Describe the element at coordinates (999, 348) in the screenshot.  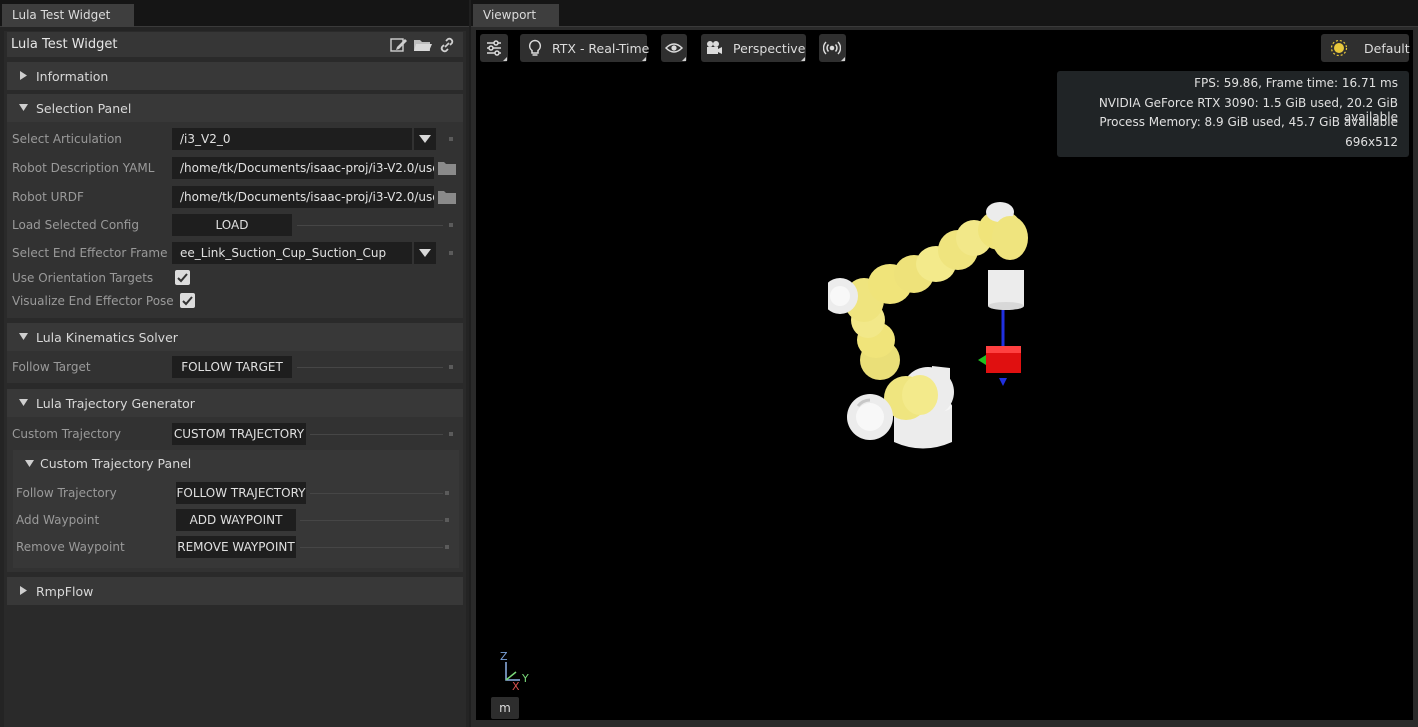
I see `end-effector-target` at that location.